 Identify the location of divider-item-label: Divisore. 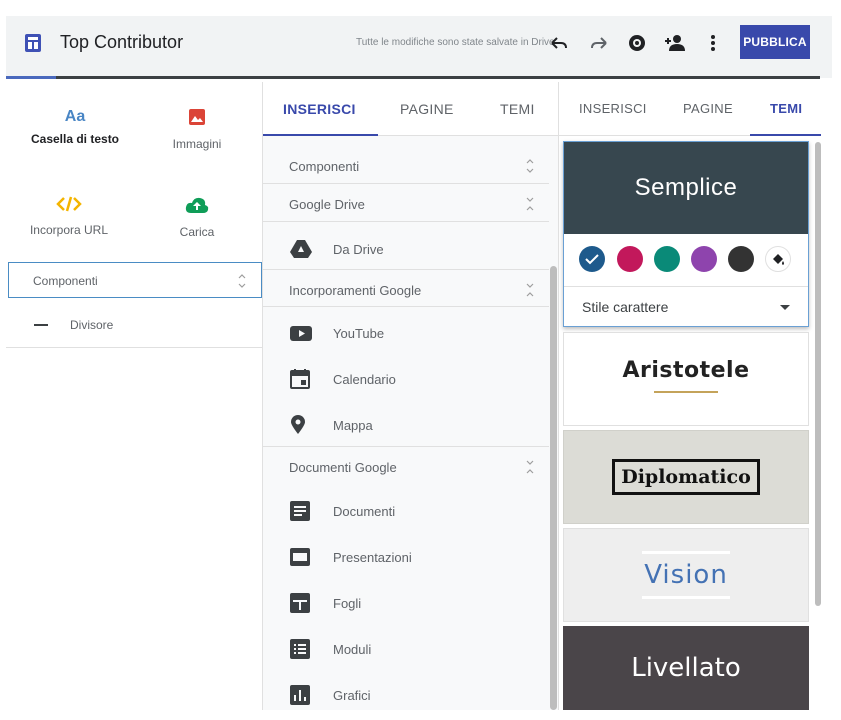
(91, 325).